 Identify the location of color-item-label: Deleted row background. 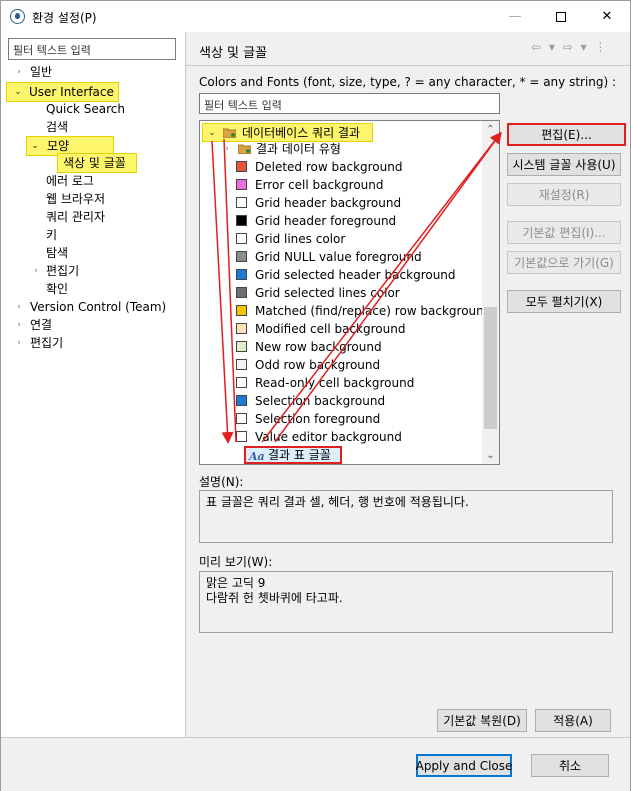
(329, 167).